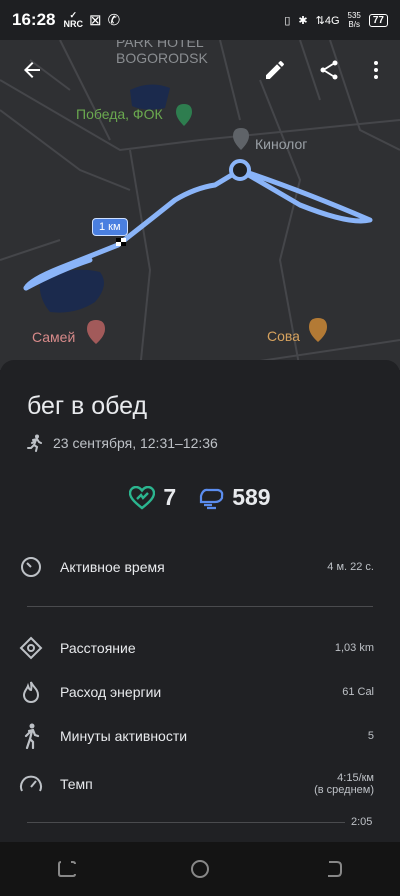  I want to click on metric-pace: Темп 4:15/км (в среднем), so click(196, 784).